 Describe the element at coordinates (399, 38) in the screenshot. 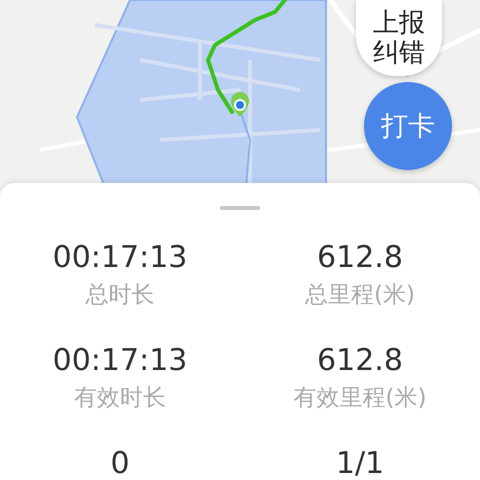

I see `report-error-button: 上报纠错` at that location.